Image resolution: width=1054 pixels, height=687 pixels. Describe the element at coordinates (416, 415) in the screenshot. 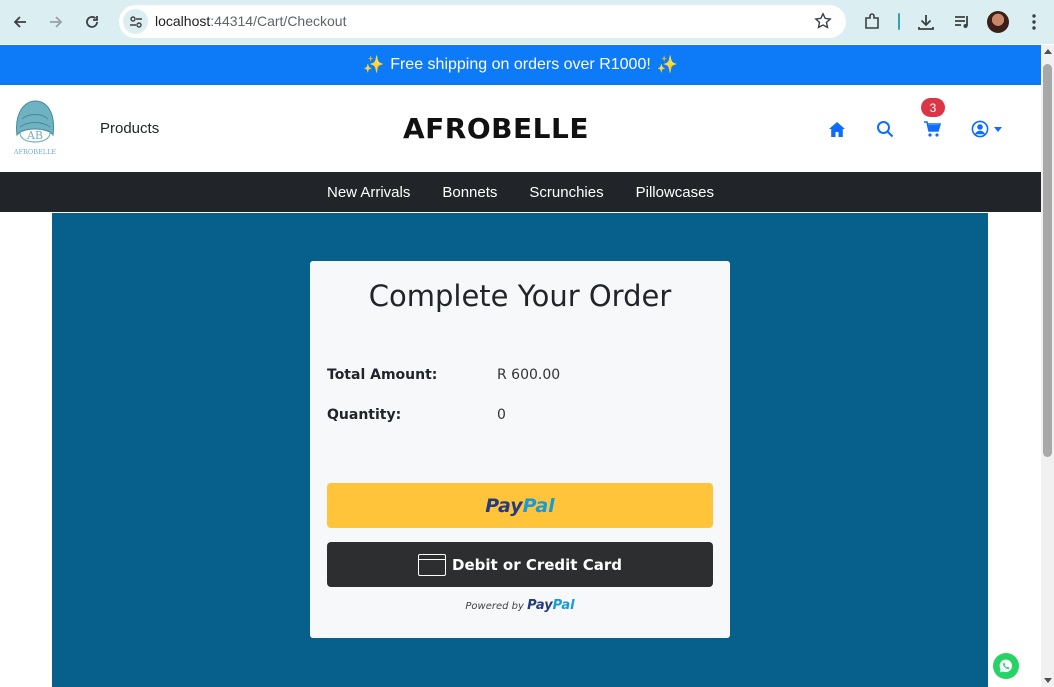

I see `quantity-row: Quantity: 0` at that location.